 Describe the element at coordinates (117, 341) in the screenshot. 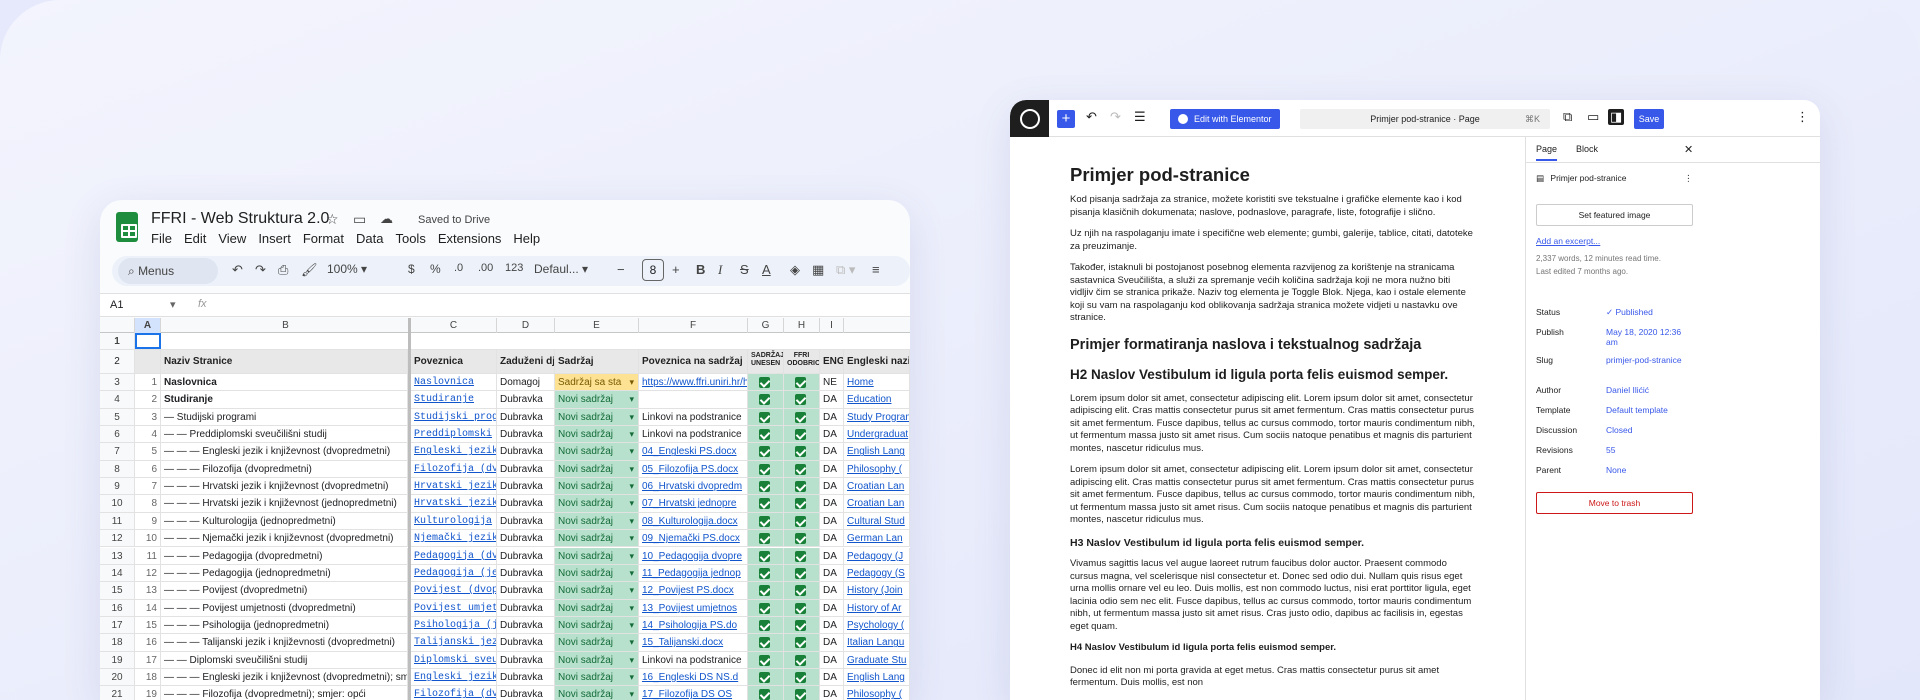

I see `row-number: 1` at that location.